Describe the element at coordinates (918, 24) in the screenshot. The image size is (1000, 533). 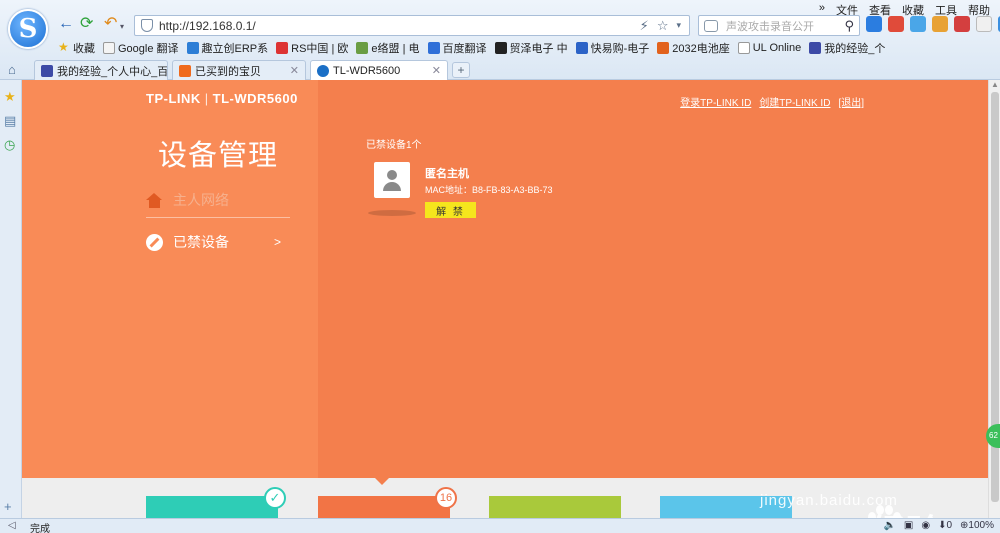
I see `screenshot-icon` at that location.